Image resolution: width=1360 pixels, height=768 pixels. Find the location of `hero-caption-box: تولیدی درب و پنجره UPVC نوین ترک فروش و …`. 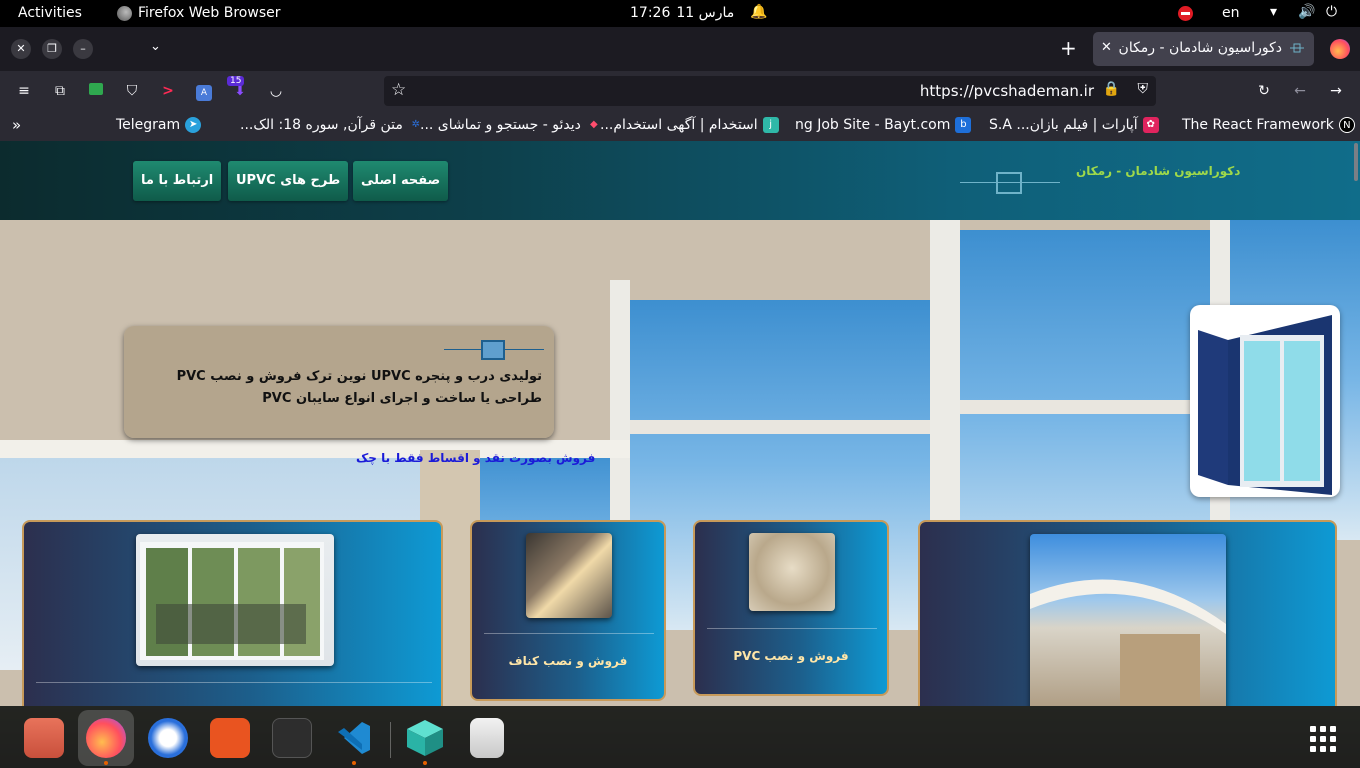

hero-caption-box: تولیدی درب و پنجره UPVC نوین ترک فروش و … is located at coordinates (339, 382).